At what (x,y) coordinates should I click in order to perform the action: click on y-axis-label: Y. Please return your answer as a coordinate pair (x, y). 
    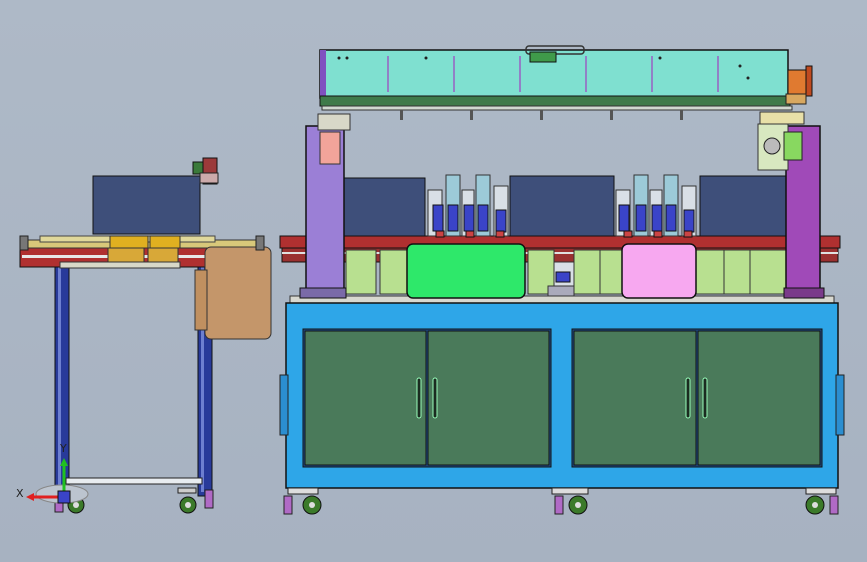
    Looking at the image, I should click on (63, 448).